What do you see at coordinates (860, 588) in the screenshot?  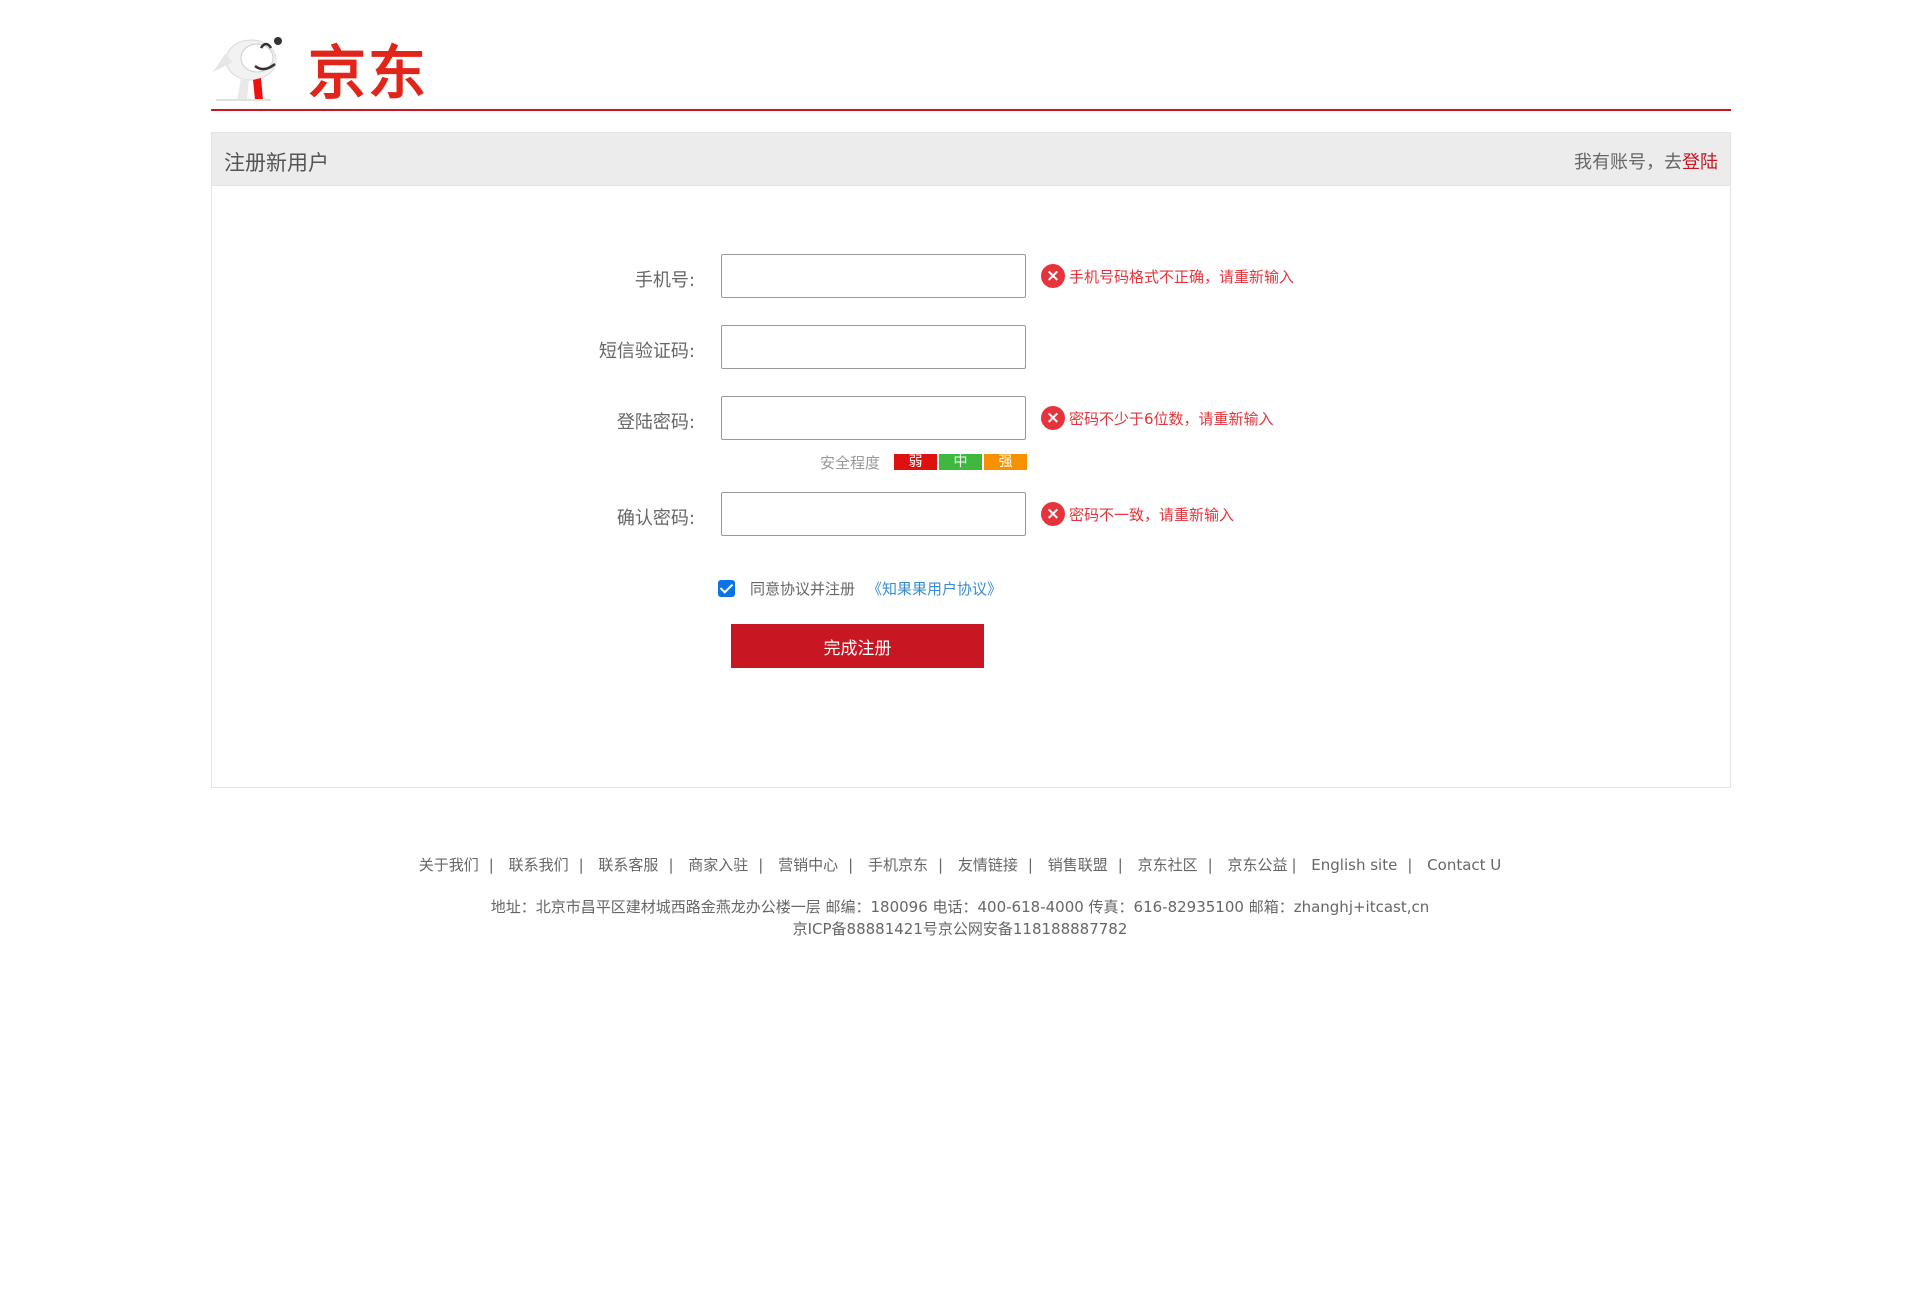 I see `agreement-row: 同意协议并注册 《知果果用户协议》` at bounding box center [860, 588].